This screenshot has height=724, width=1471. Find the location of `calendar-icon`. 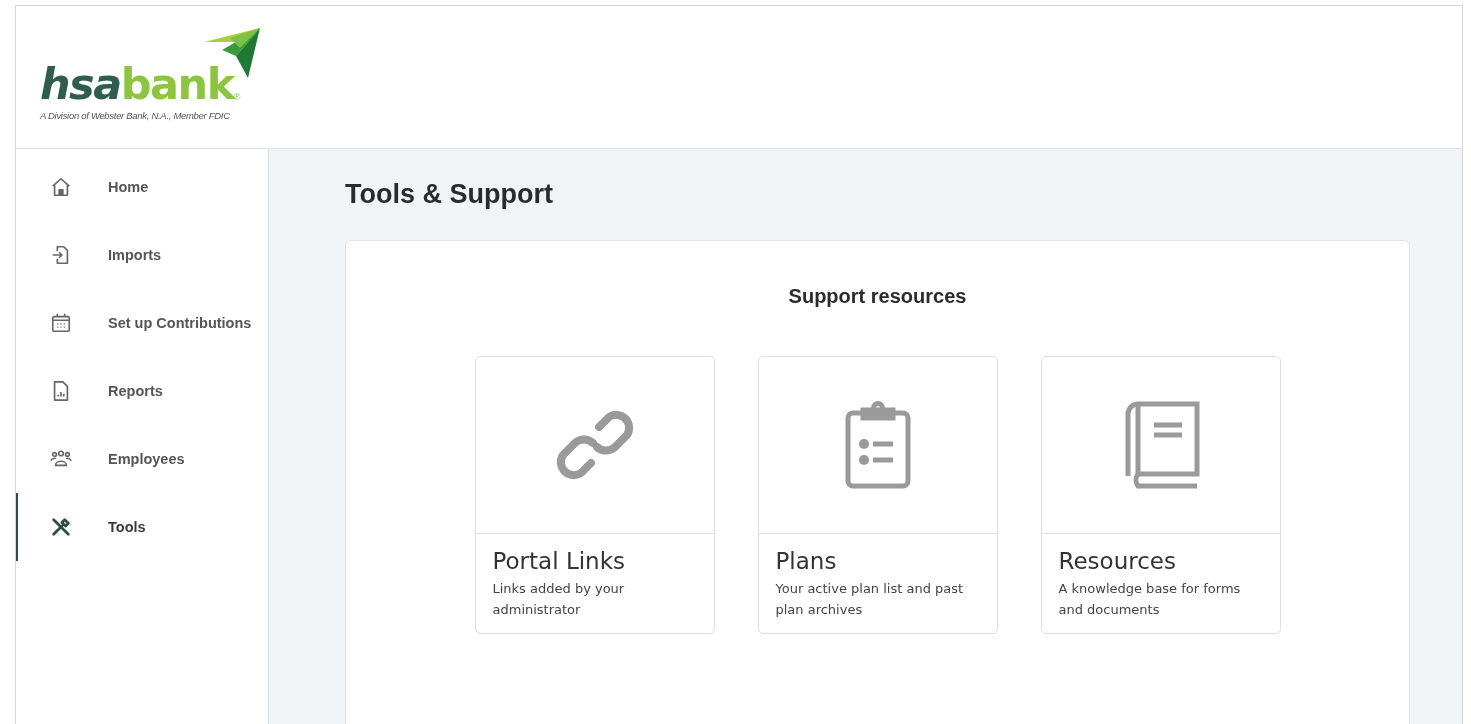

calendar-icon is located at coordinates (61, 323).